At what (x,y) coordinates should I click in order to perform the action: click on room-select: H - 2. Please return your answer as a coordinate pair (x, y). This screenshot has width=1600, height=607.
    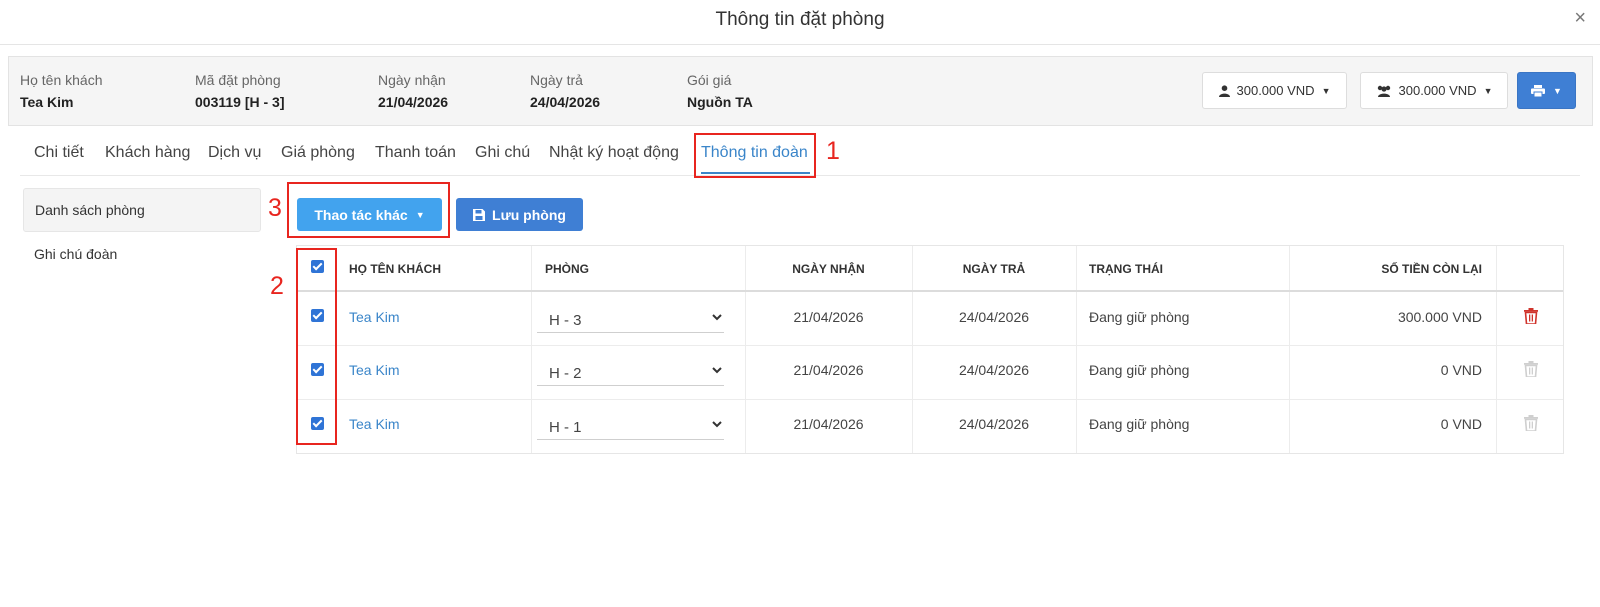
    Looking at the image, I should click on (630, 372).